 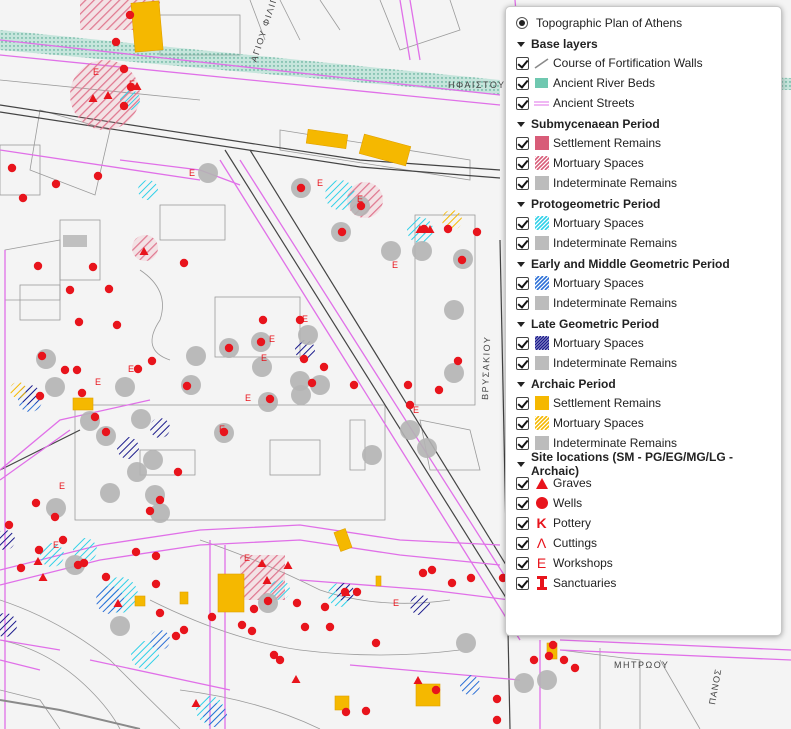 I want to click on layer-group-title: Archaic Period, so click(x=644, y=384).